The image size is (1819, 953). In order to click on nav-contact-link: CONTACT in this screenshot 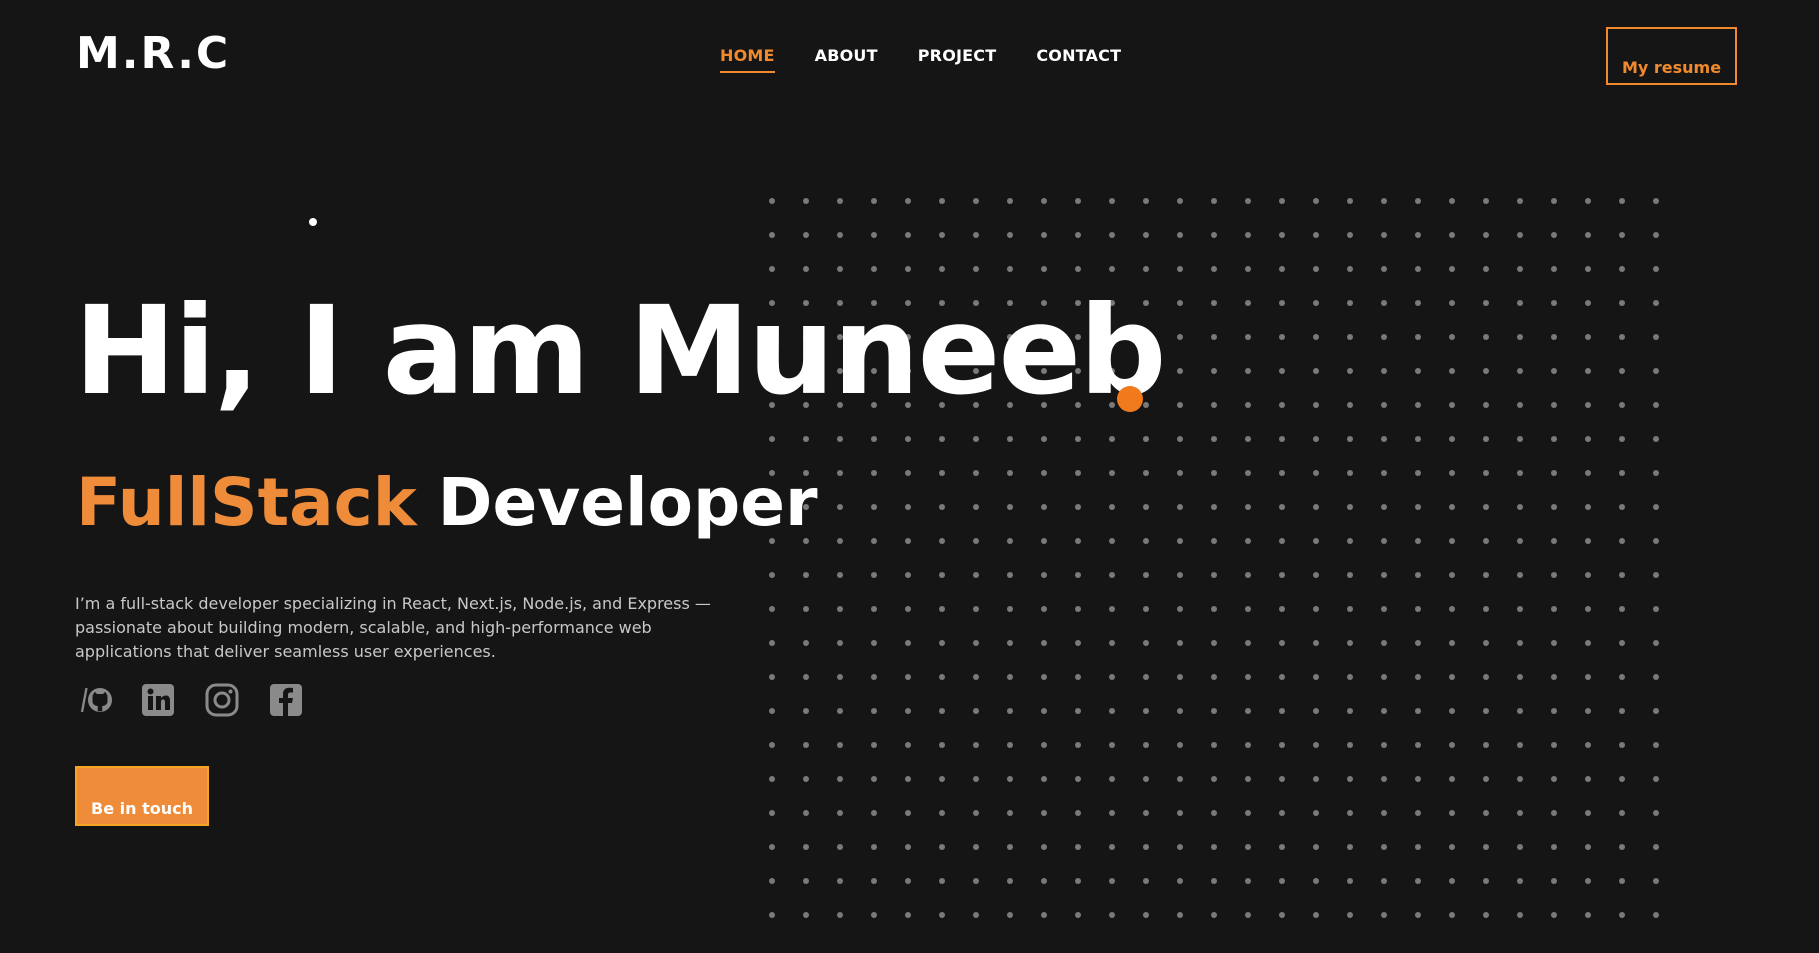, I will do `click(1078, 59)`.